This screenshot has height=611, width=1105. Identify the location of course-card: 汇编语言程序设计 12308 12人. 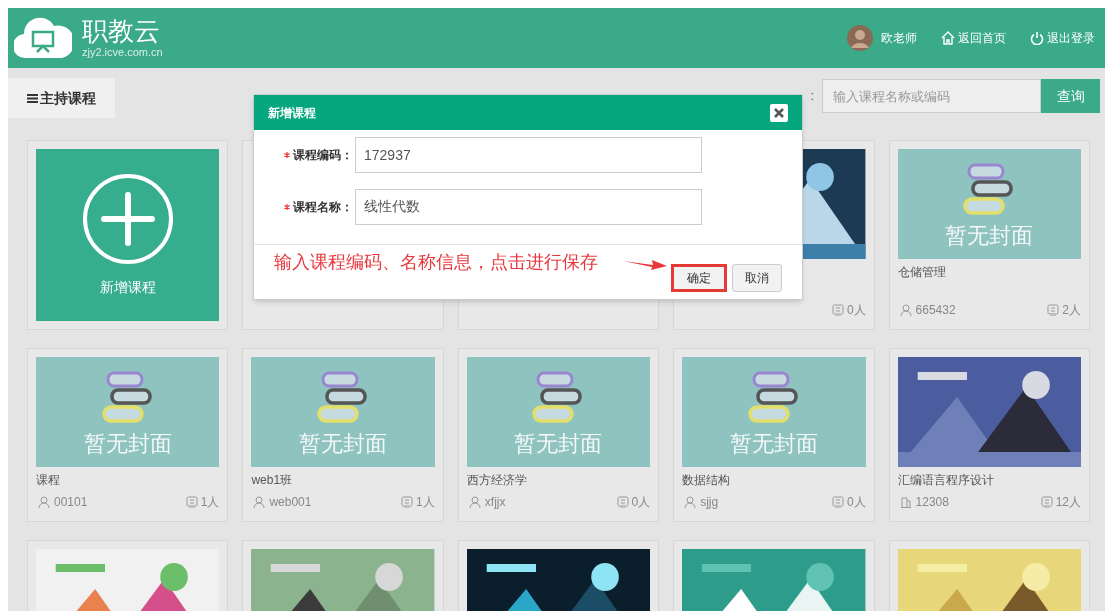
(989, 435).